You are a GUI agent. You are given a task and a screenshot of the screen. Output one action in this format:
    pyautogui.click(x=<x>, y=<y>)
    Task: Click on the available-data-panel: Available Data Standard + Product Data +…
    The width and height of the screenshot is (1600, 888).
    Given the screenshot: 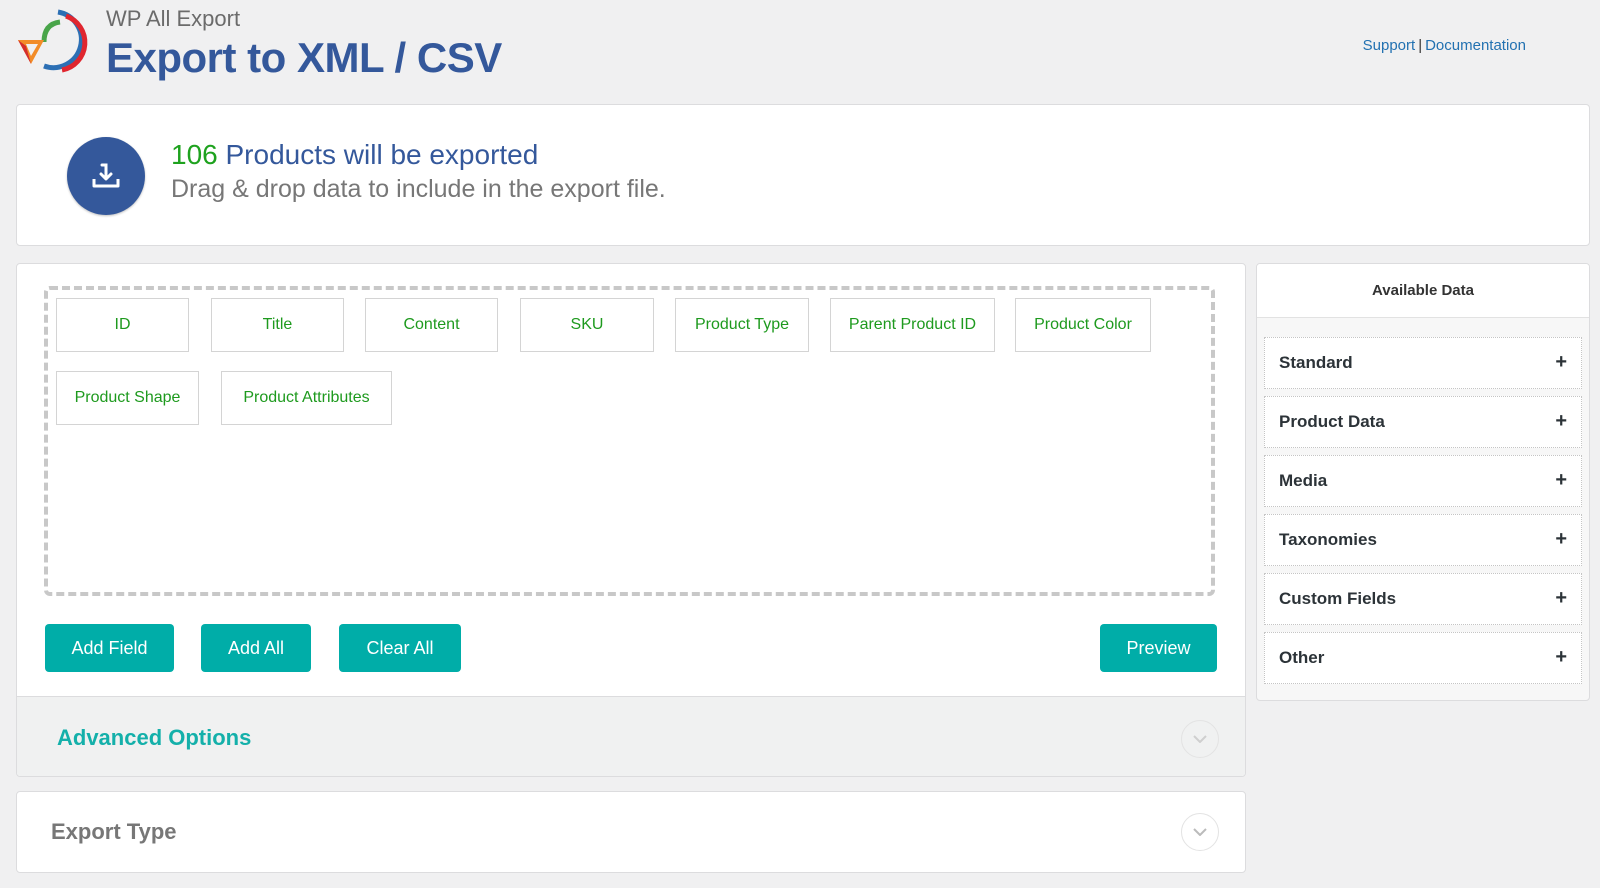 What is the action you would take?
    pyautogui.click(x=1423, y=482)
    